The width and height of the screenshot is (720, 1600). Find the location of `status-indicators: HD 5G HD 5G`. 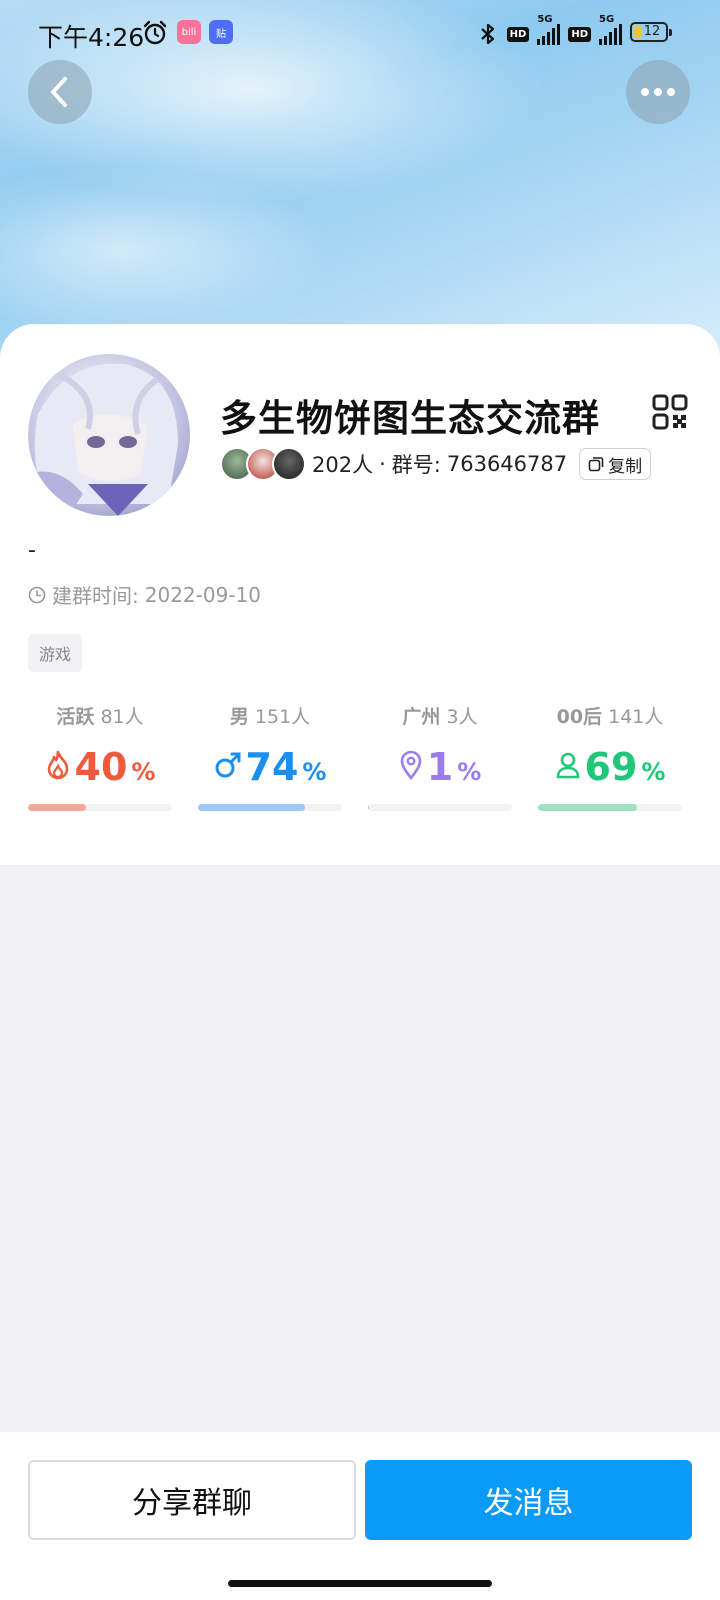

status-indicators: HD 5G HD 5G is located at coordinates (549, 32).